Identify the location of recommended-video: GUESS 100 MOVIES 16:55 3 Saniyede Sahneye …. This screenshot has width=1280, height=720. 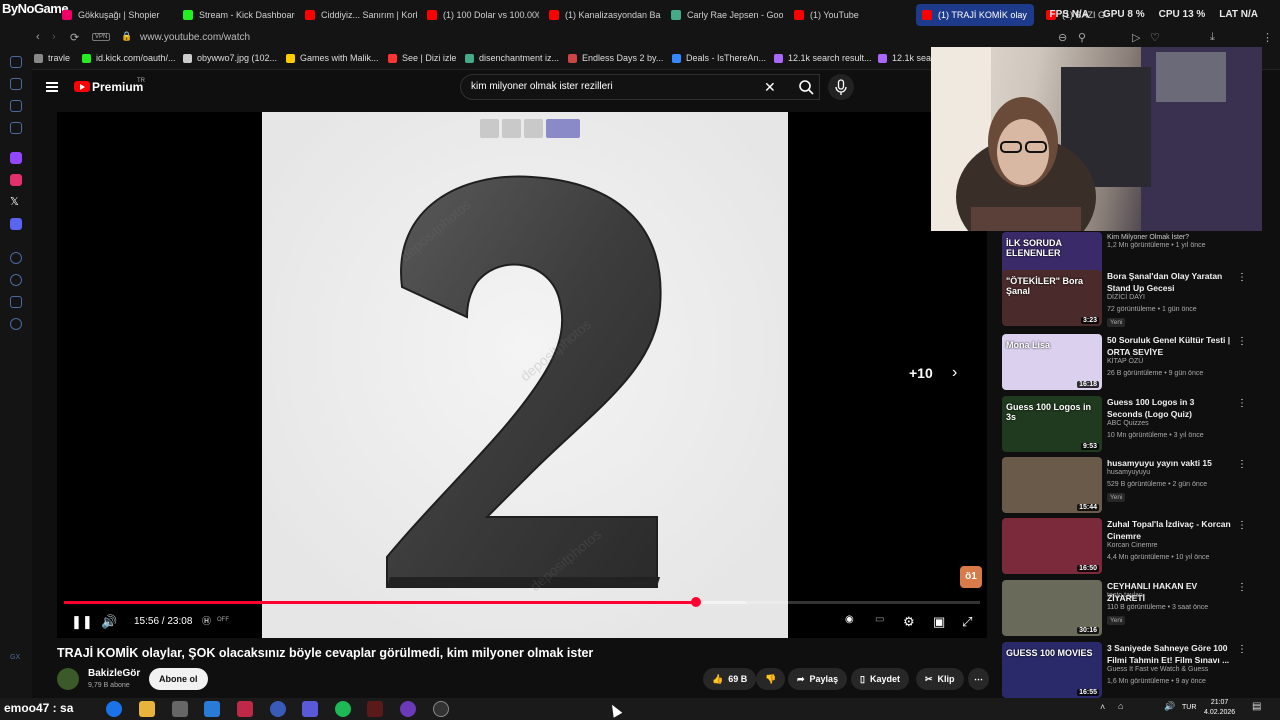
(1137, 671).